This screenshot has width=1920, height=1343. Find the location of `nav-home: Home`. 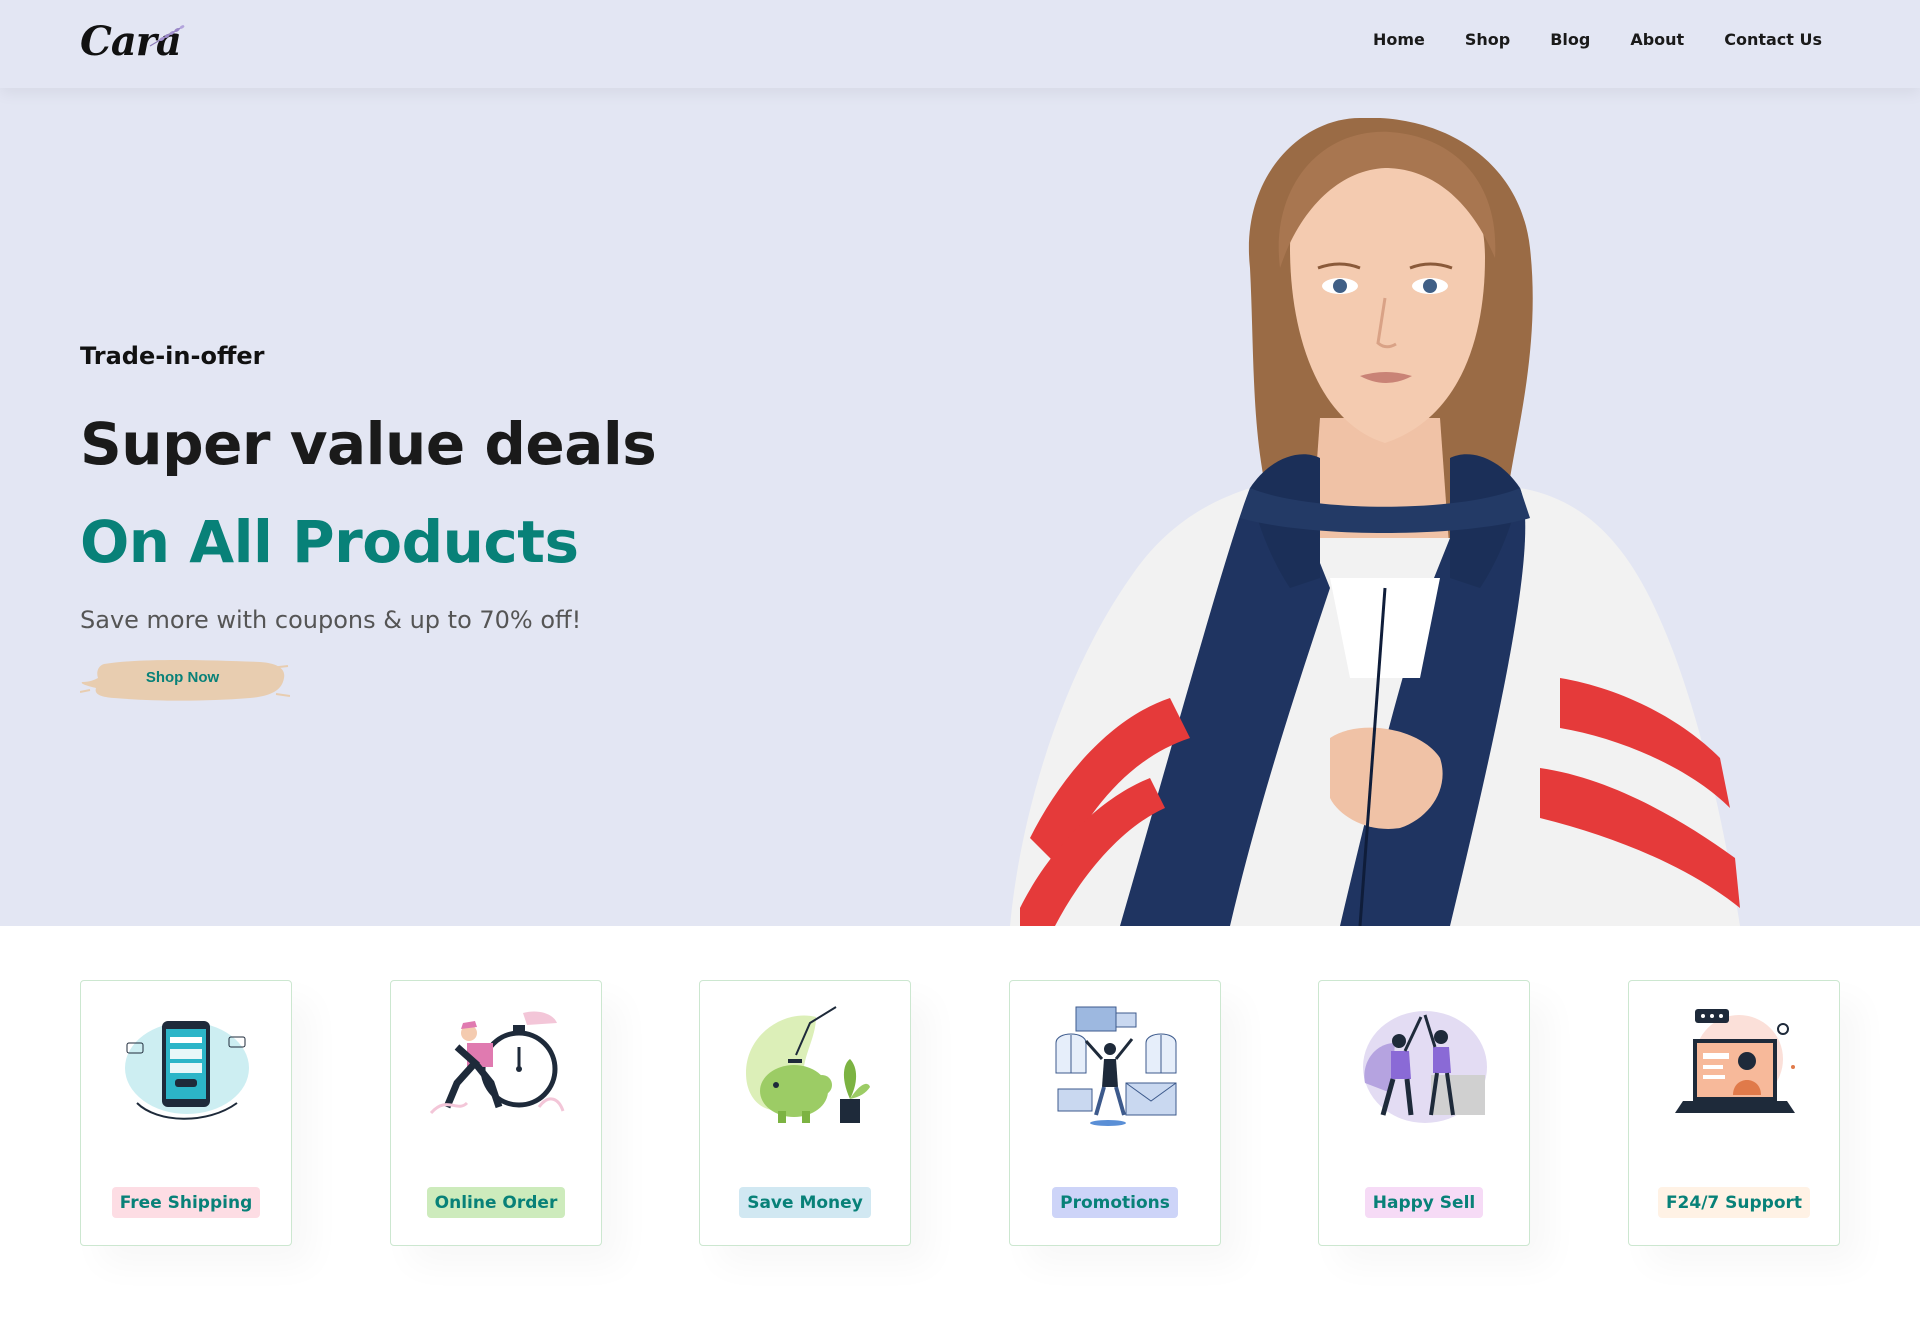

nav-home: Home is located at coordinates (1399, 39).